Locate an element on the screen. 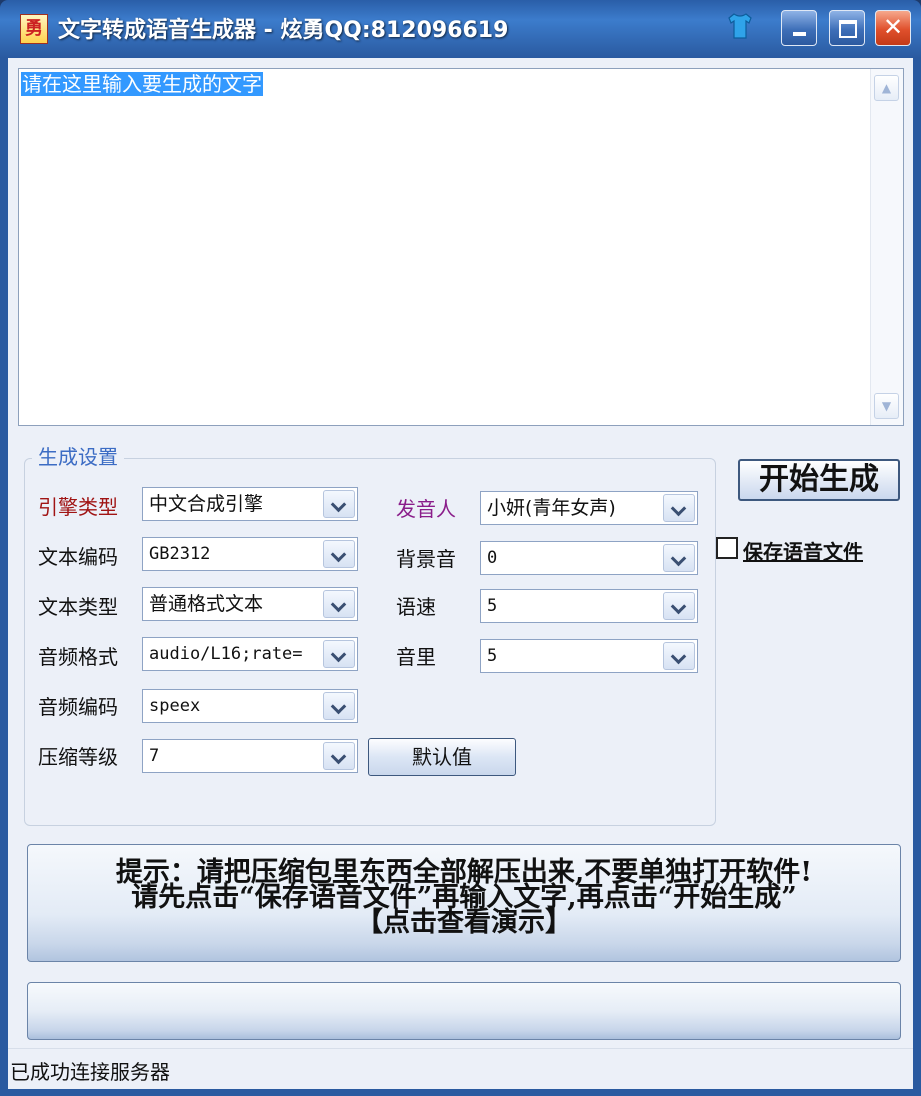 This screenshot has height=1096, width=921. compression-label: 压缩等级 is located at coordinates (78, 757).